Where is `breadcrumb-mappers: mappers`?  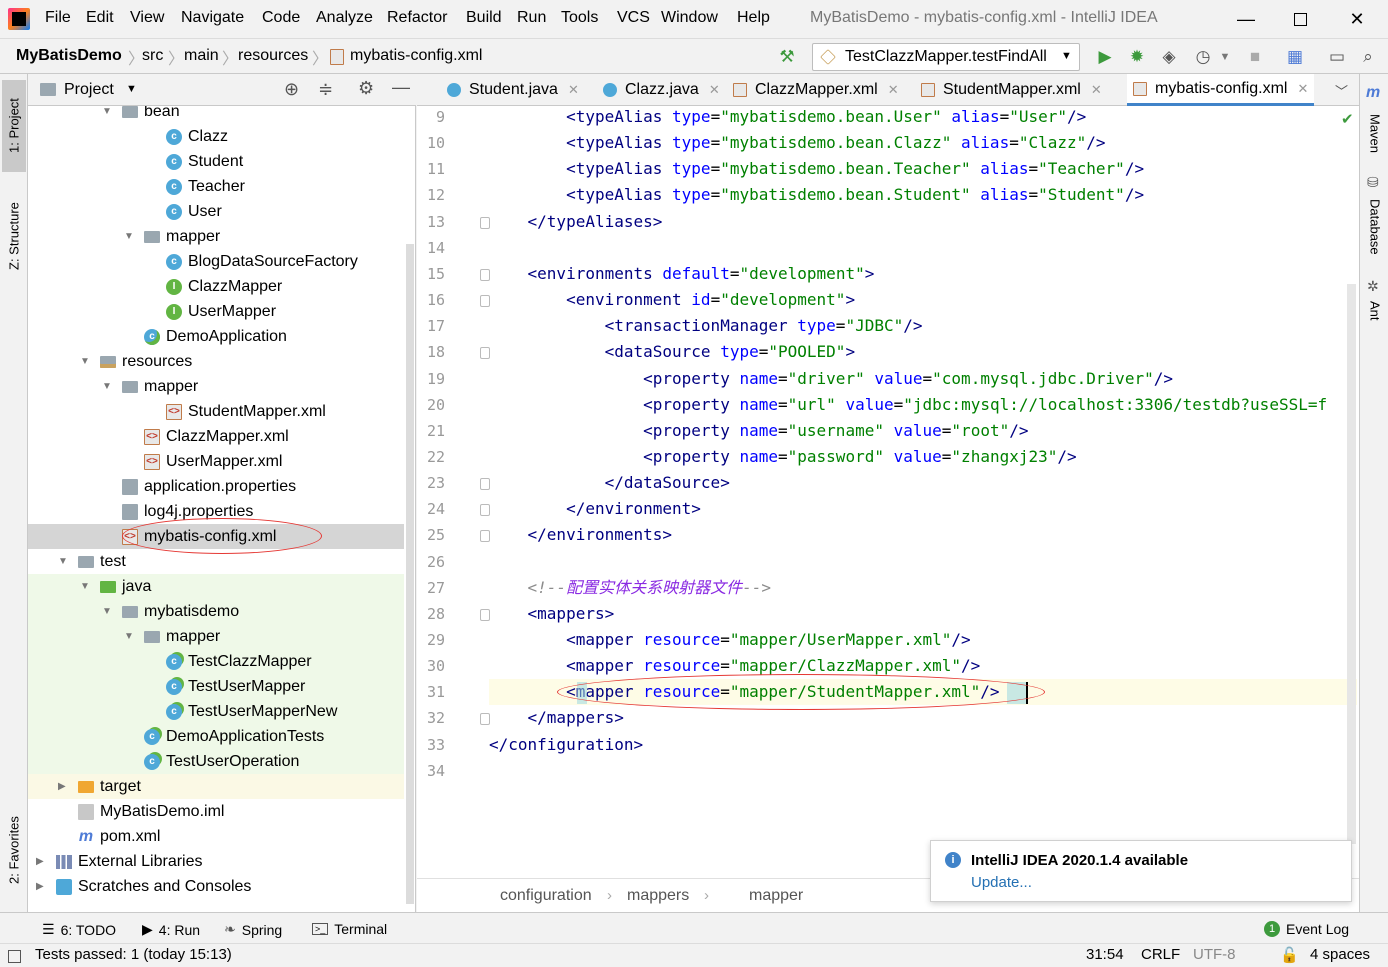 breadcrumb-mappers: mappers is located at coordinates (658, 896).